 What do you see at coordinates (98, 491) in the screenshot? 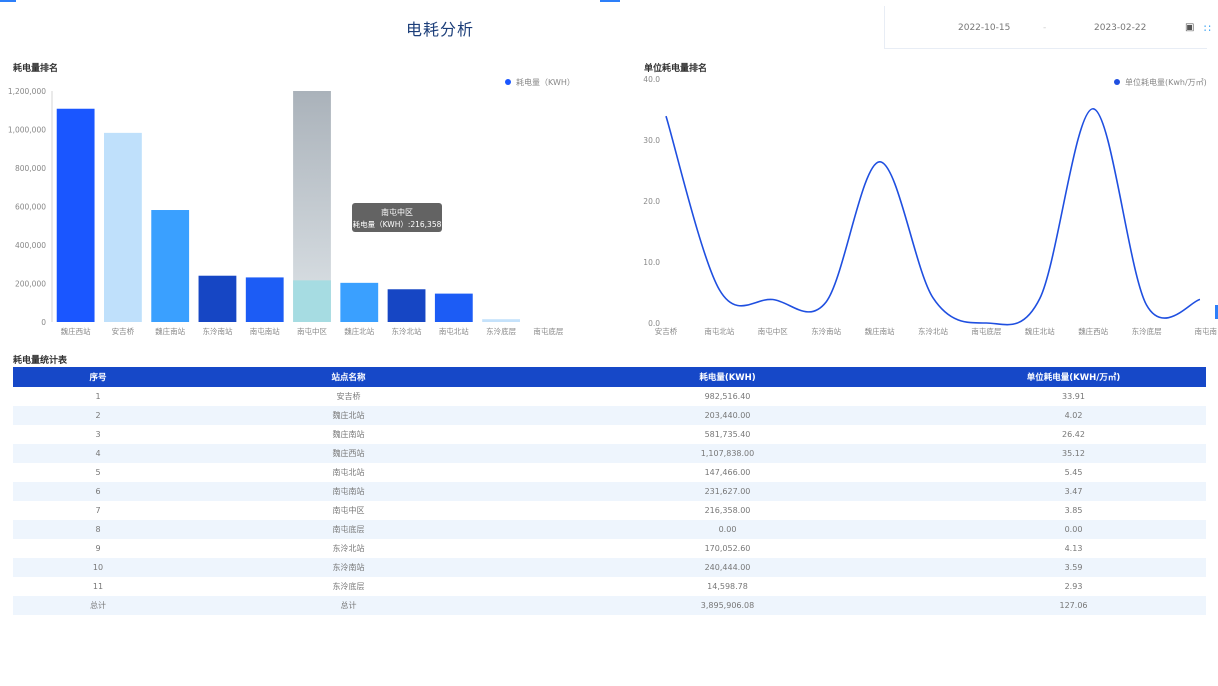
I see `cell-index: 6` at bounding box center [98, 491].